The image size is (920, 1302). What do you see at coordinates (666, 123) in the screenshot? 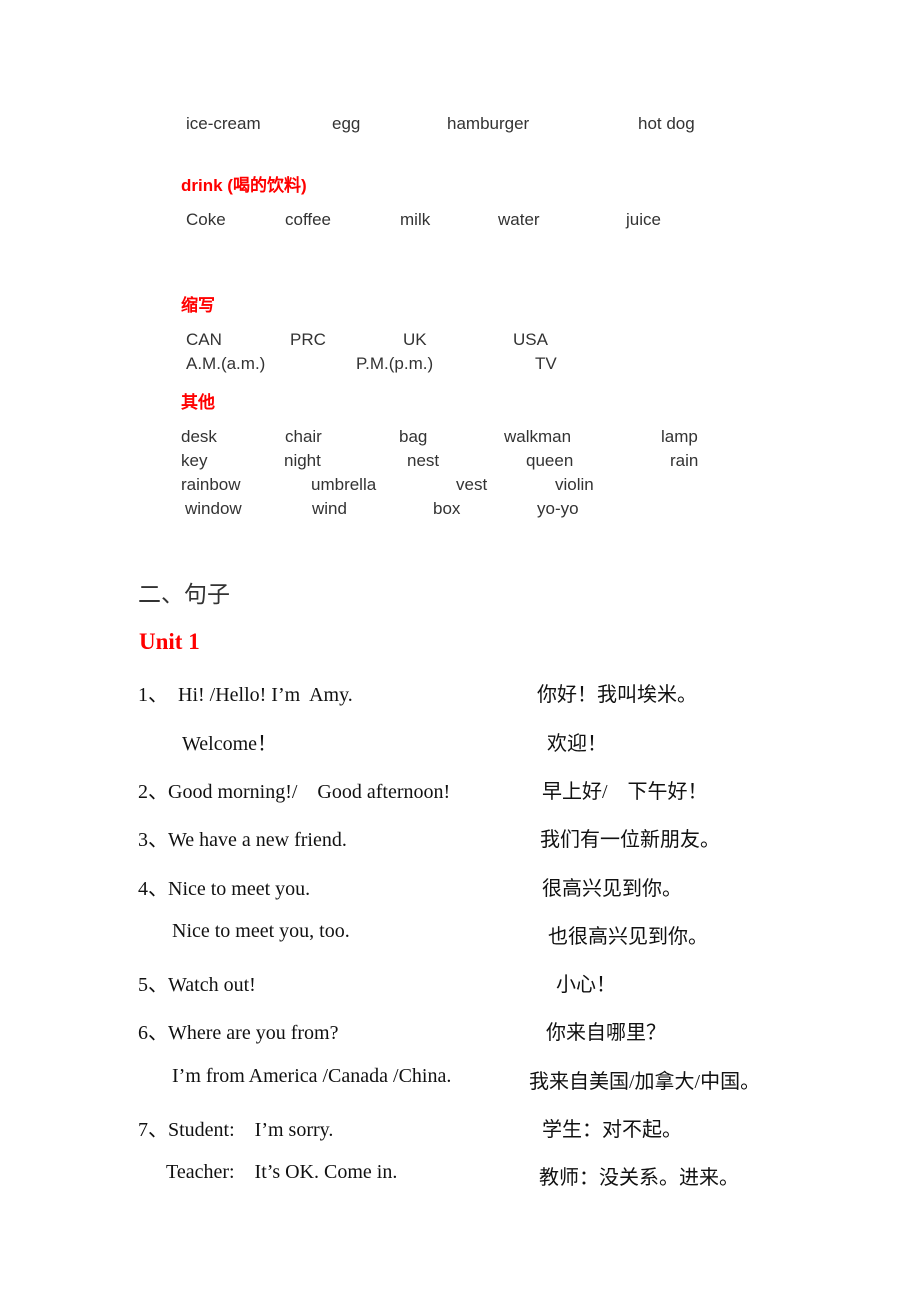
I see `vocab-word: hot dog` at bounding box center [666, 123].